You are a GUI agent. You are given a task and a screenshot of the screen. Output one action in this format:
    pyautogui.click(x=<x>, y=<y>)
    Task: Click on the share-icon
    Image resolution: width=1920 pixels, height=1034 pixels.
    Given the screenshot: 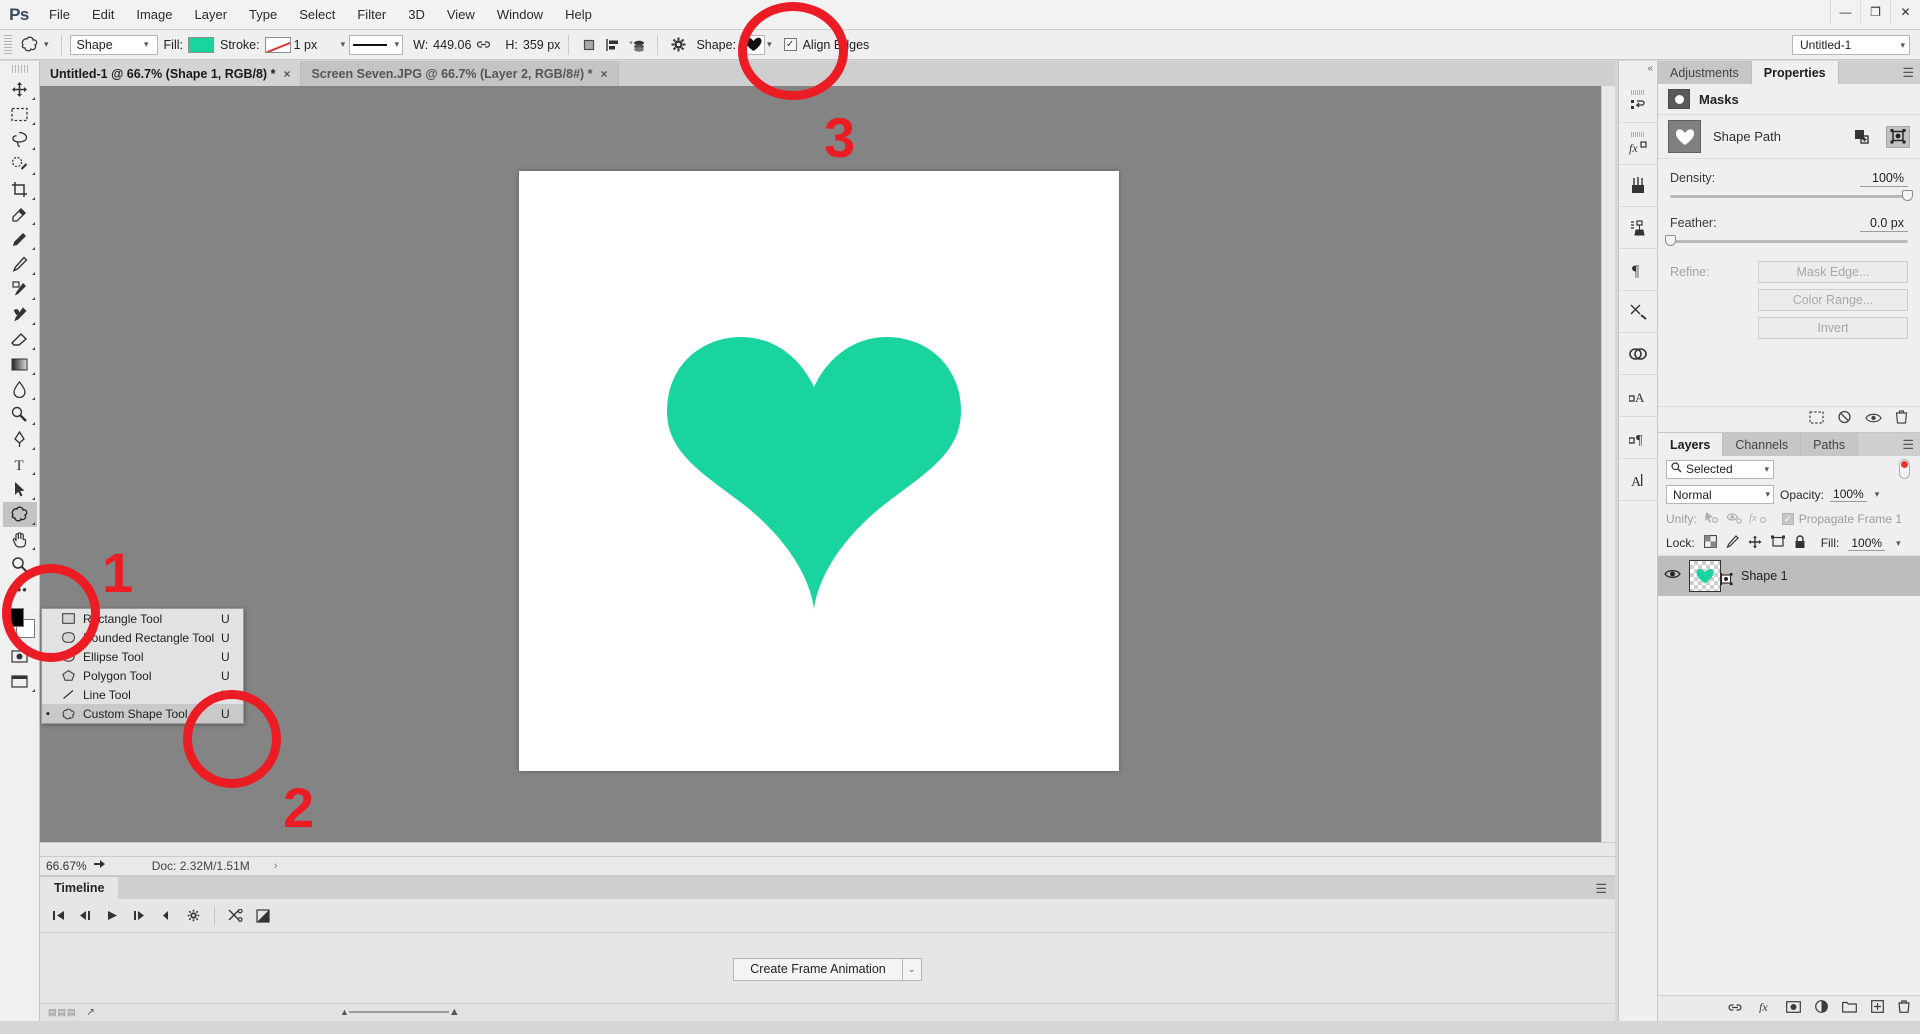 What is the action you would take?
    pyautogui.click(x=99, y=866)
    